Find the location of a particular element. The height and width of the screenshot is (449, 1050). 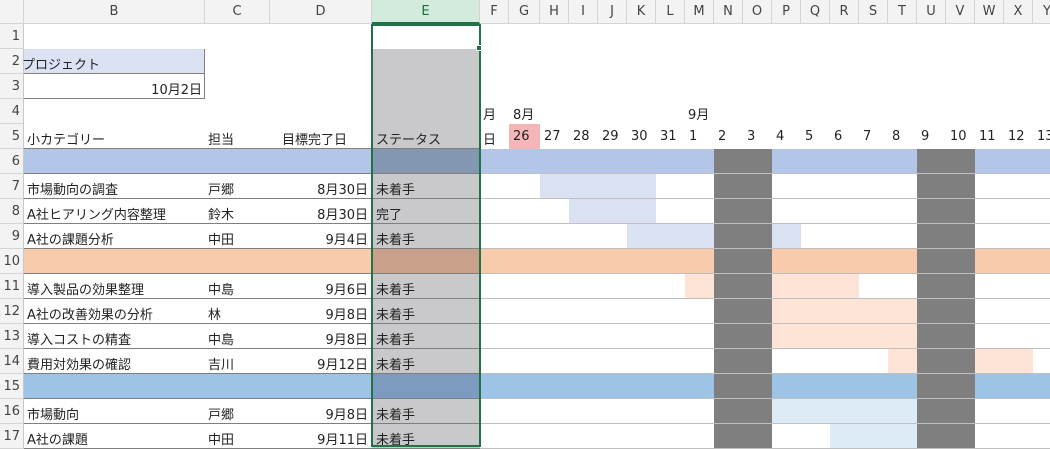

row-header-8: 8 is located at coordinates (12, 211).